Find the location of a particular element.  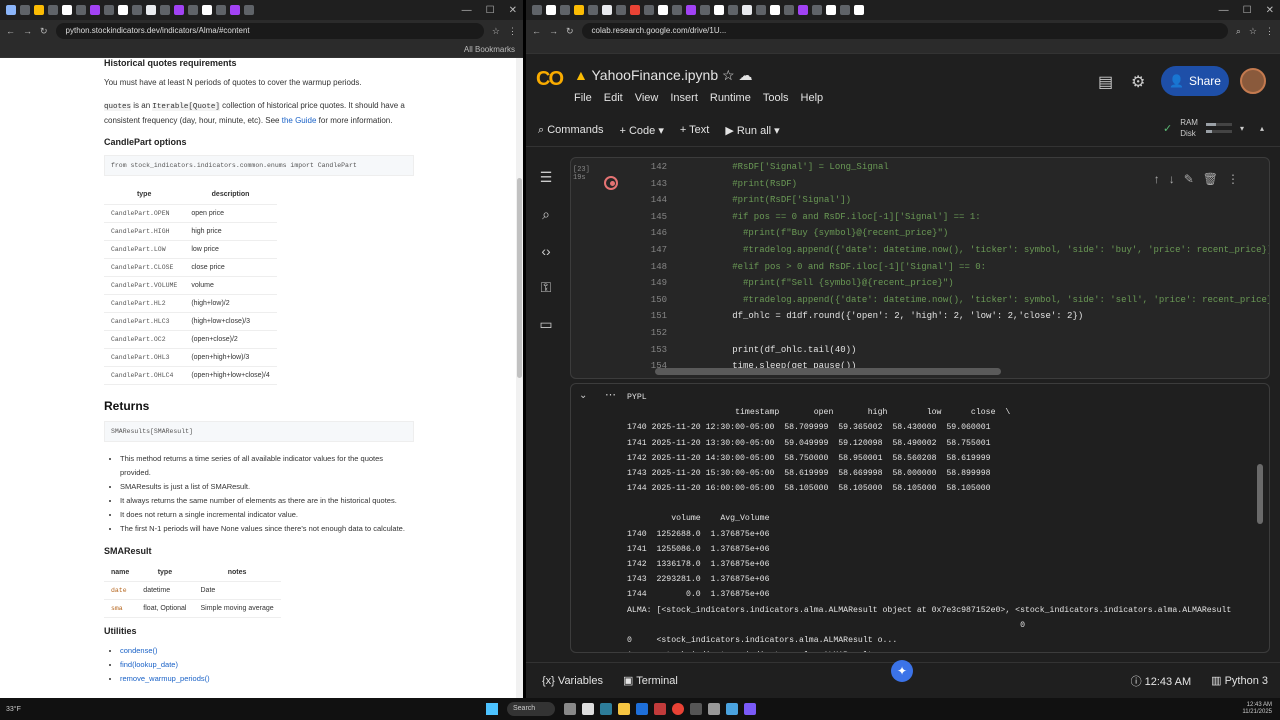

collapse-output-icon: ⌄ is located at coordinates (583, 395).